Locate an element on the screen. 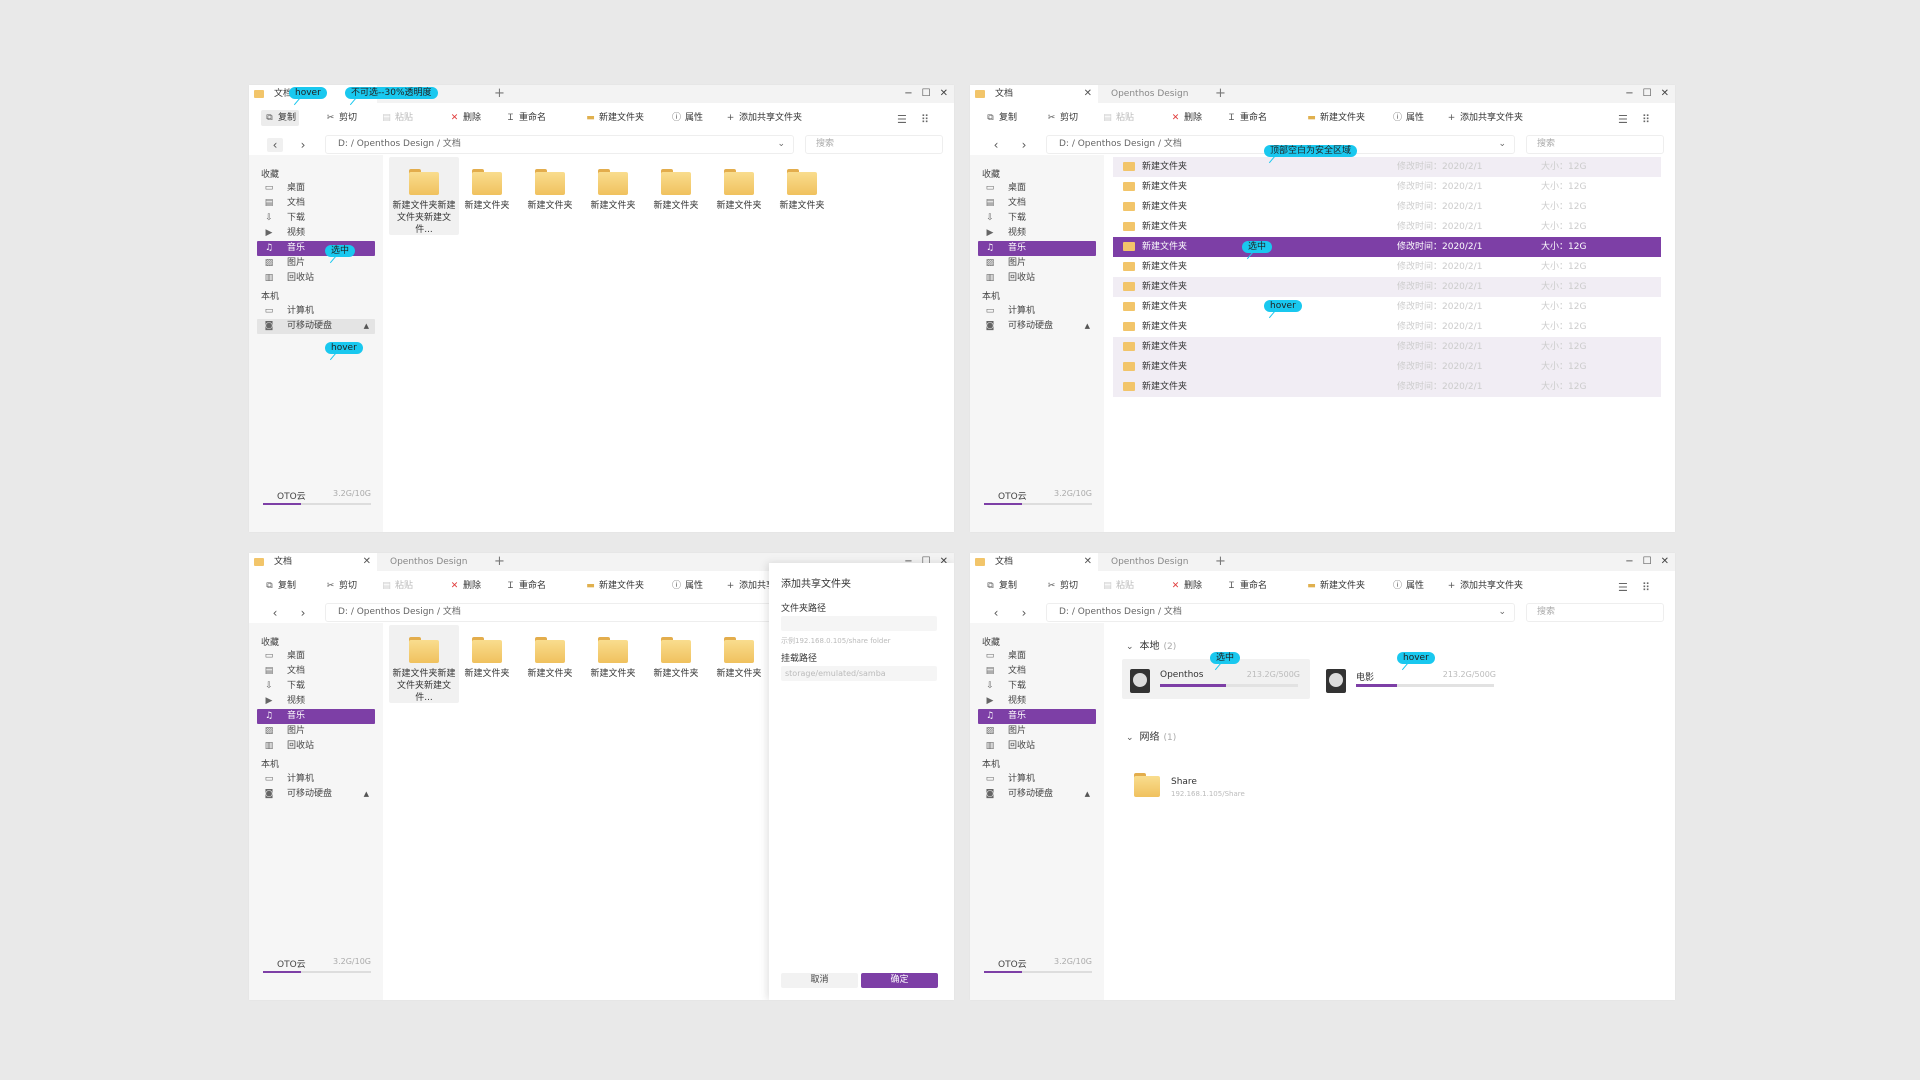 The image size is (1920, 1080). local-group-header: ⌄ 本地 (2) is located at coordinates (1151, 644).